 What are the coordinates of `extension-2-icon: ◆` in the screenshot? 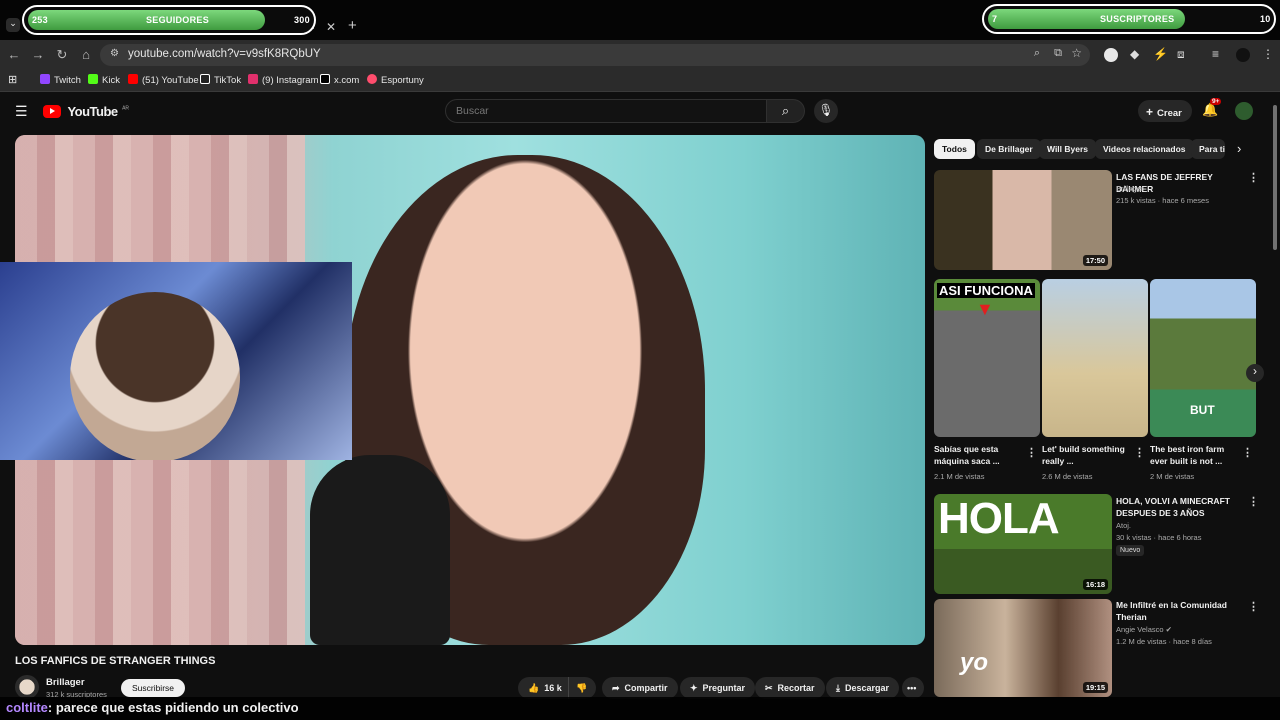 It's located at (1134, 54).